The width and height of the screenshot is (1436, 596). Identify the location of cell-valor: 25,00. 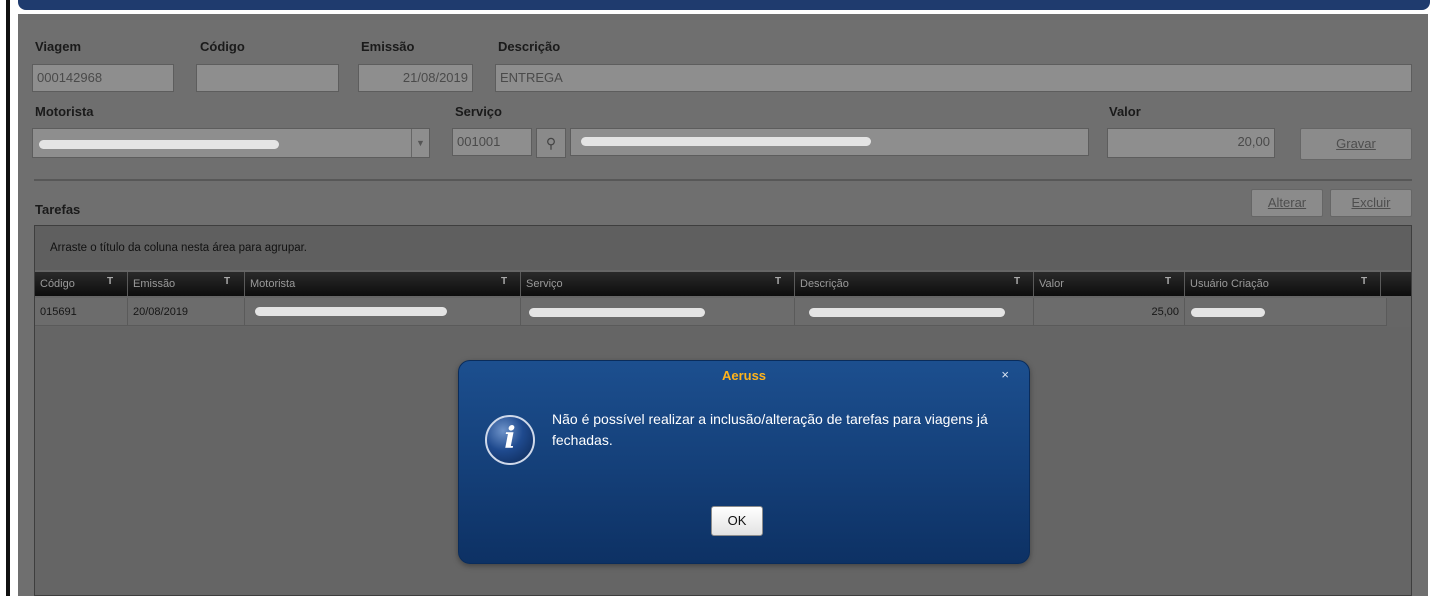
(1109, 312).